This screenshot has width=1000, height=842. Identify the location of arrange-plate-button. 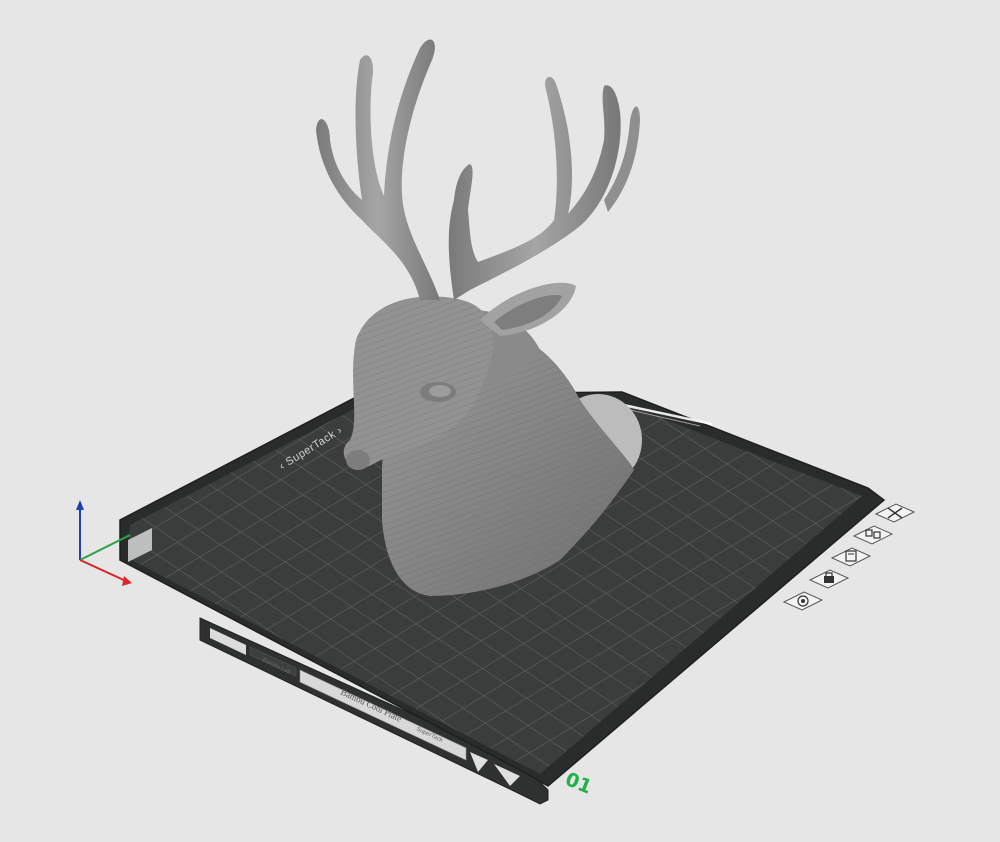
(873, 535).